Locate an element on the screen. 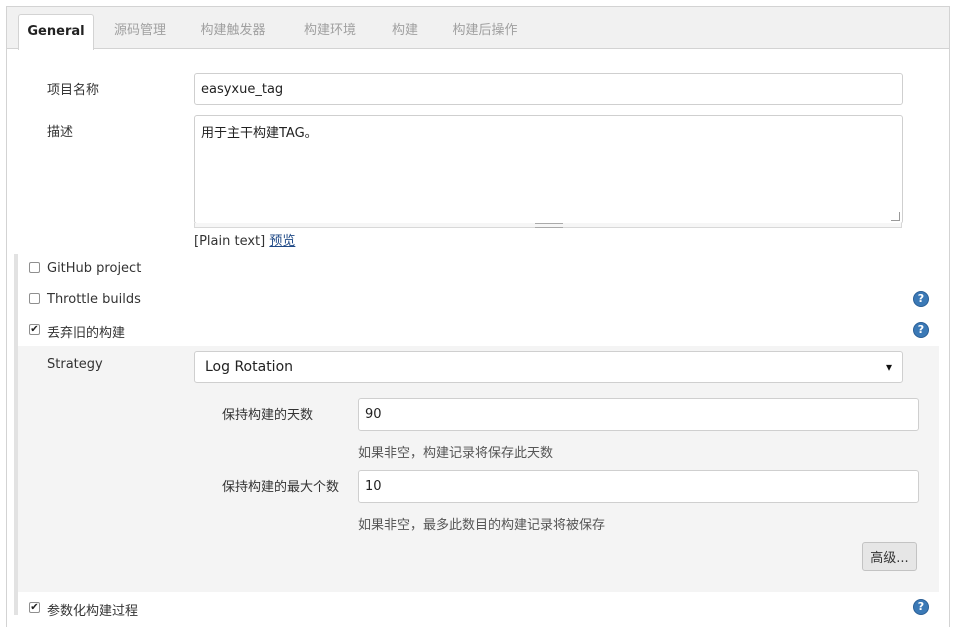 The image size is (974, 627). tab-build: 构建 is located at coordinates (405, 31).